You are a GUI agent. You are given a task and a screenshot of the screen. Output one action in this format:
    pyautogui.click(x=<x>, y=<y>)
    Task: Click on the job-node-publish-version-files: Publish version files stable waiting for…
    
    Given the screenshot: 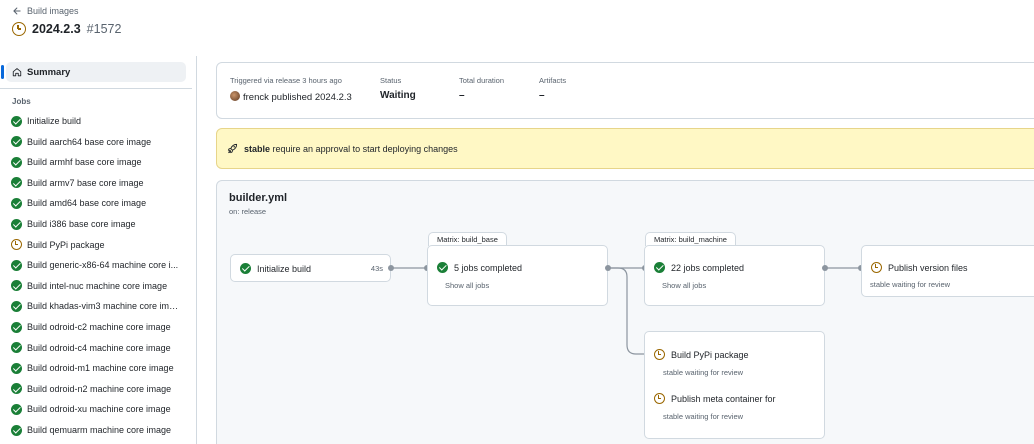 What is the action you would take?
    pyautogui.click(x=947, y=271)
    